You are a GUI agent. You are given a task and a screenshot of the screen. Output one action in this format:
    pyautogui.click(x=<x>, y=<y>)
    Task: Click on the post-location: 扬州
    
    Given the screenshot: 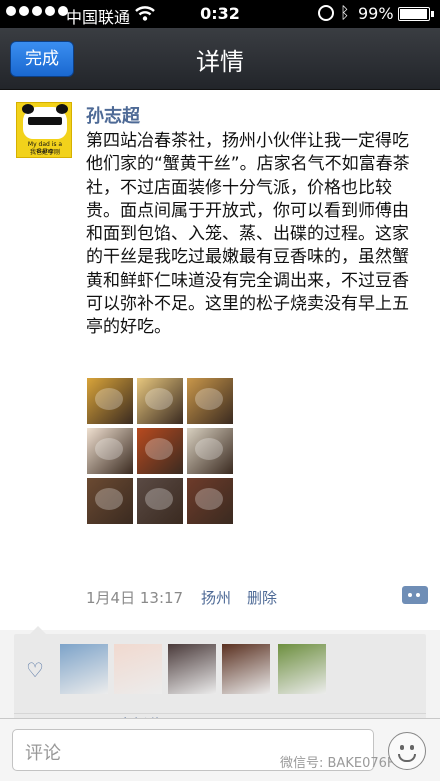 What is the action you would take?
    pyautogui.click(x=216, y=597)
    